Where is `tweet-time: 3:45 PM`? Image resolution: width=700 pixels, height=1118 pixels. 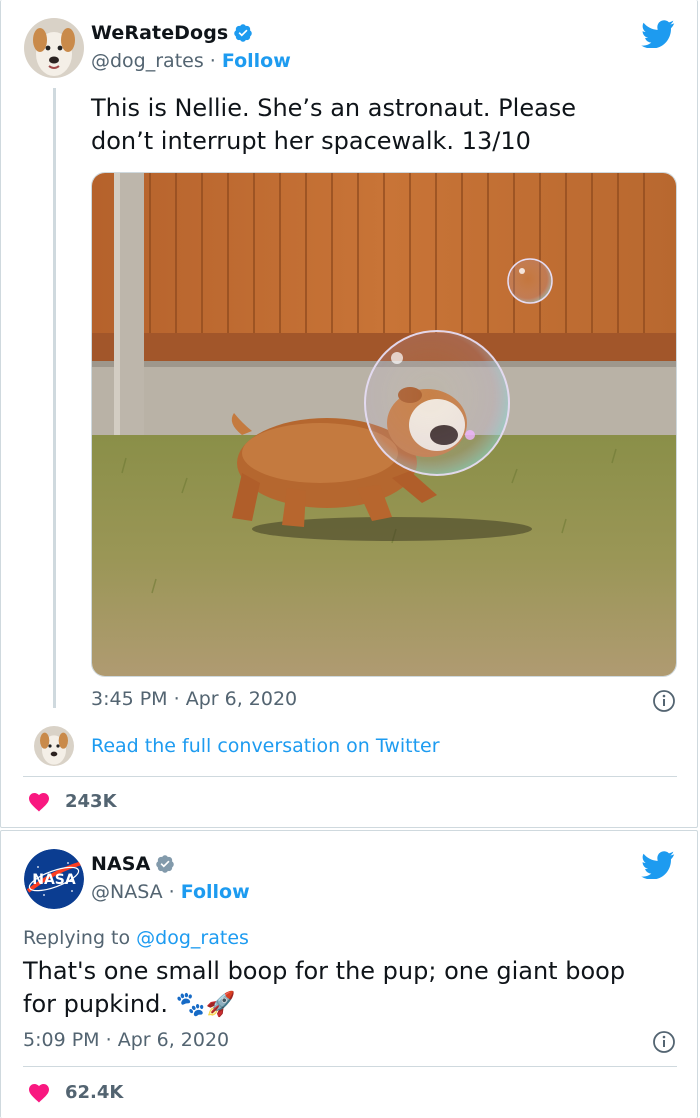 tweet-time: 3:45 PM is located at coordinates (129, 699).